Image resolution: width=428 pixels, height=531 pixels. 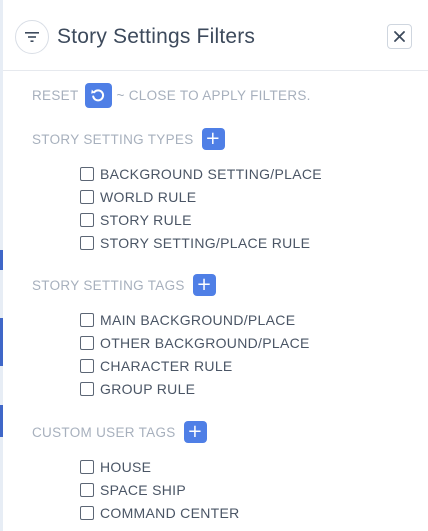 I want to click on undo-icon, so click(x=98, y=95).